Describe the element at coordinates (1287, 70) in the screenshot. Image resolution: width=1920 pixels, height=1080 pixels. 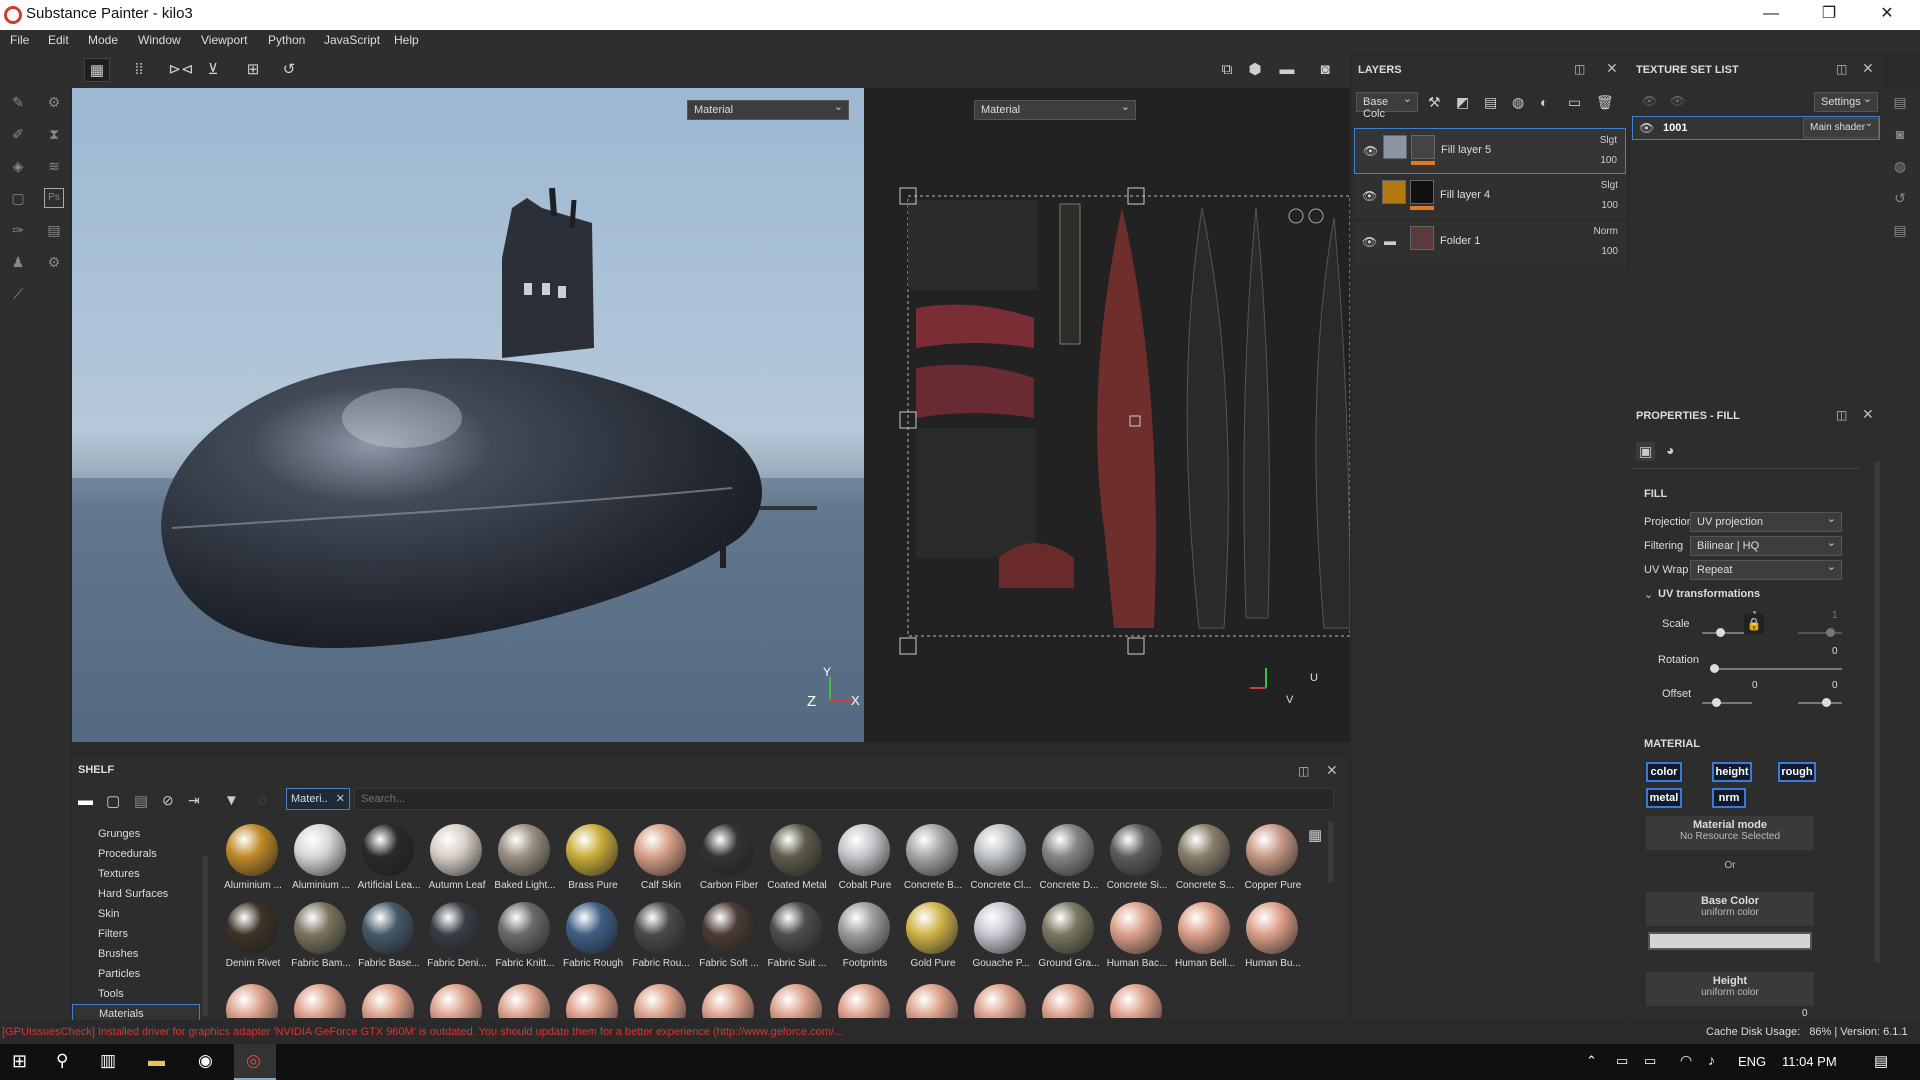
I see `video-camera-icon: ▬` at that location.